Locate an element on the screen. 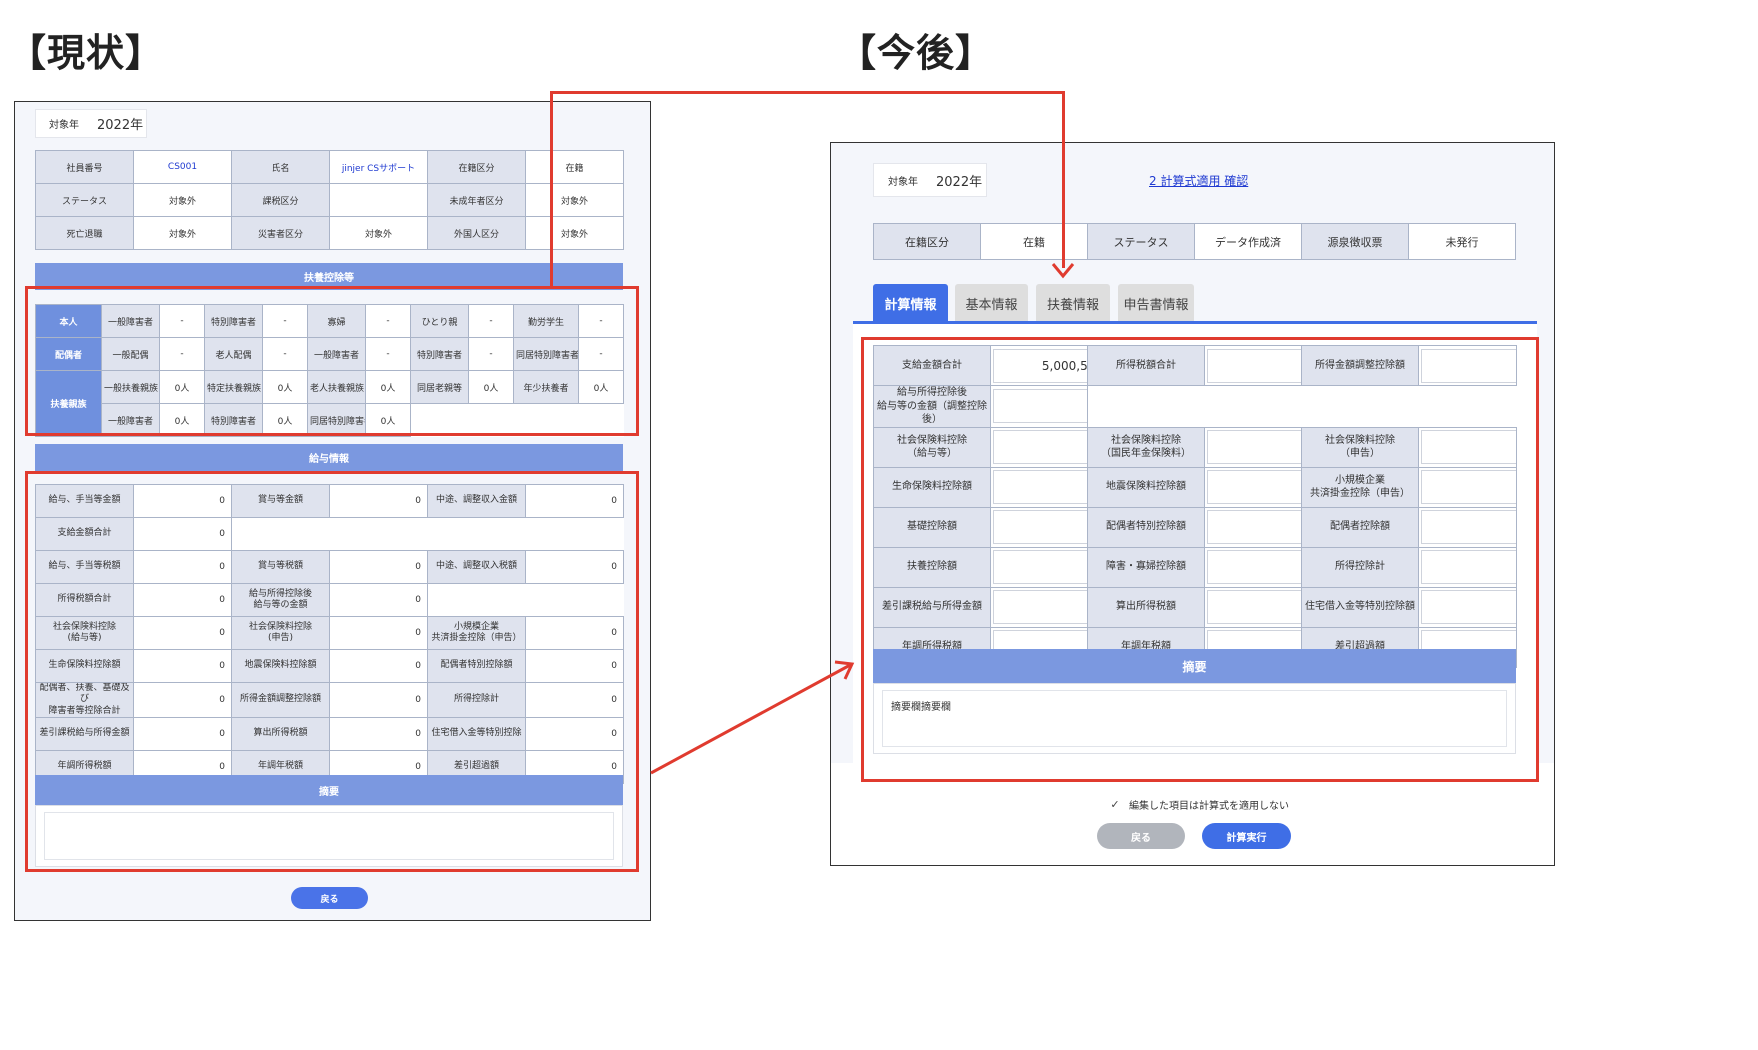  arrow-overlay is located at coordinates (862, 519).